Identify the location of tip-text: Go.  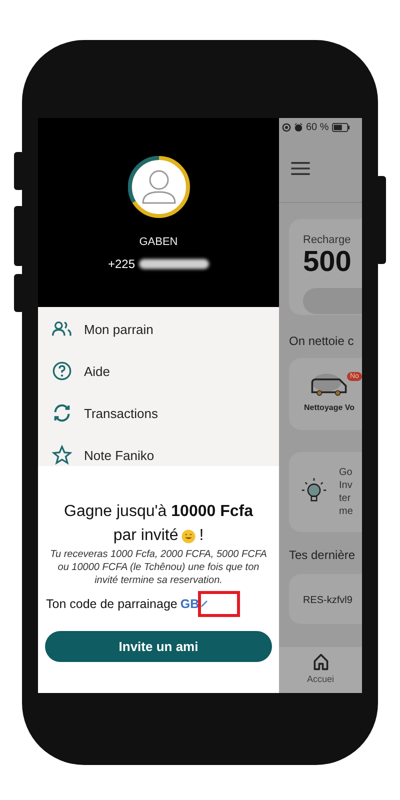
(346, 472).